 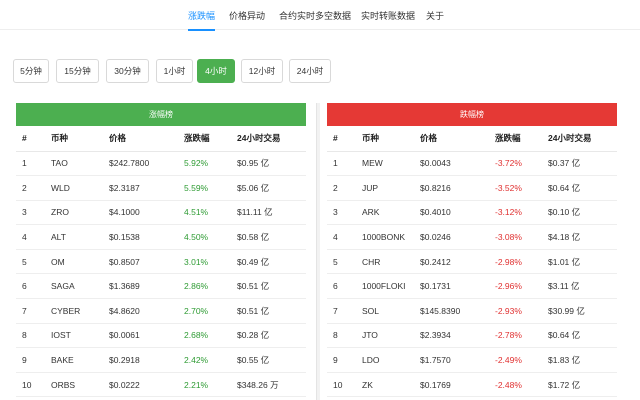 I want to click on table-row: 5 OM $0.8507 3.01% $0.49 亿, so click(x=161, y=262).